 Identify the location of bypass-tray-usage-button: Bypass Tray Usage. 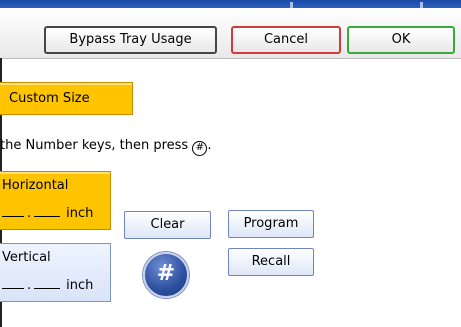
(130, 40).